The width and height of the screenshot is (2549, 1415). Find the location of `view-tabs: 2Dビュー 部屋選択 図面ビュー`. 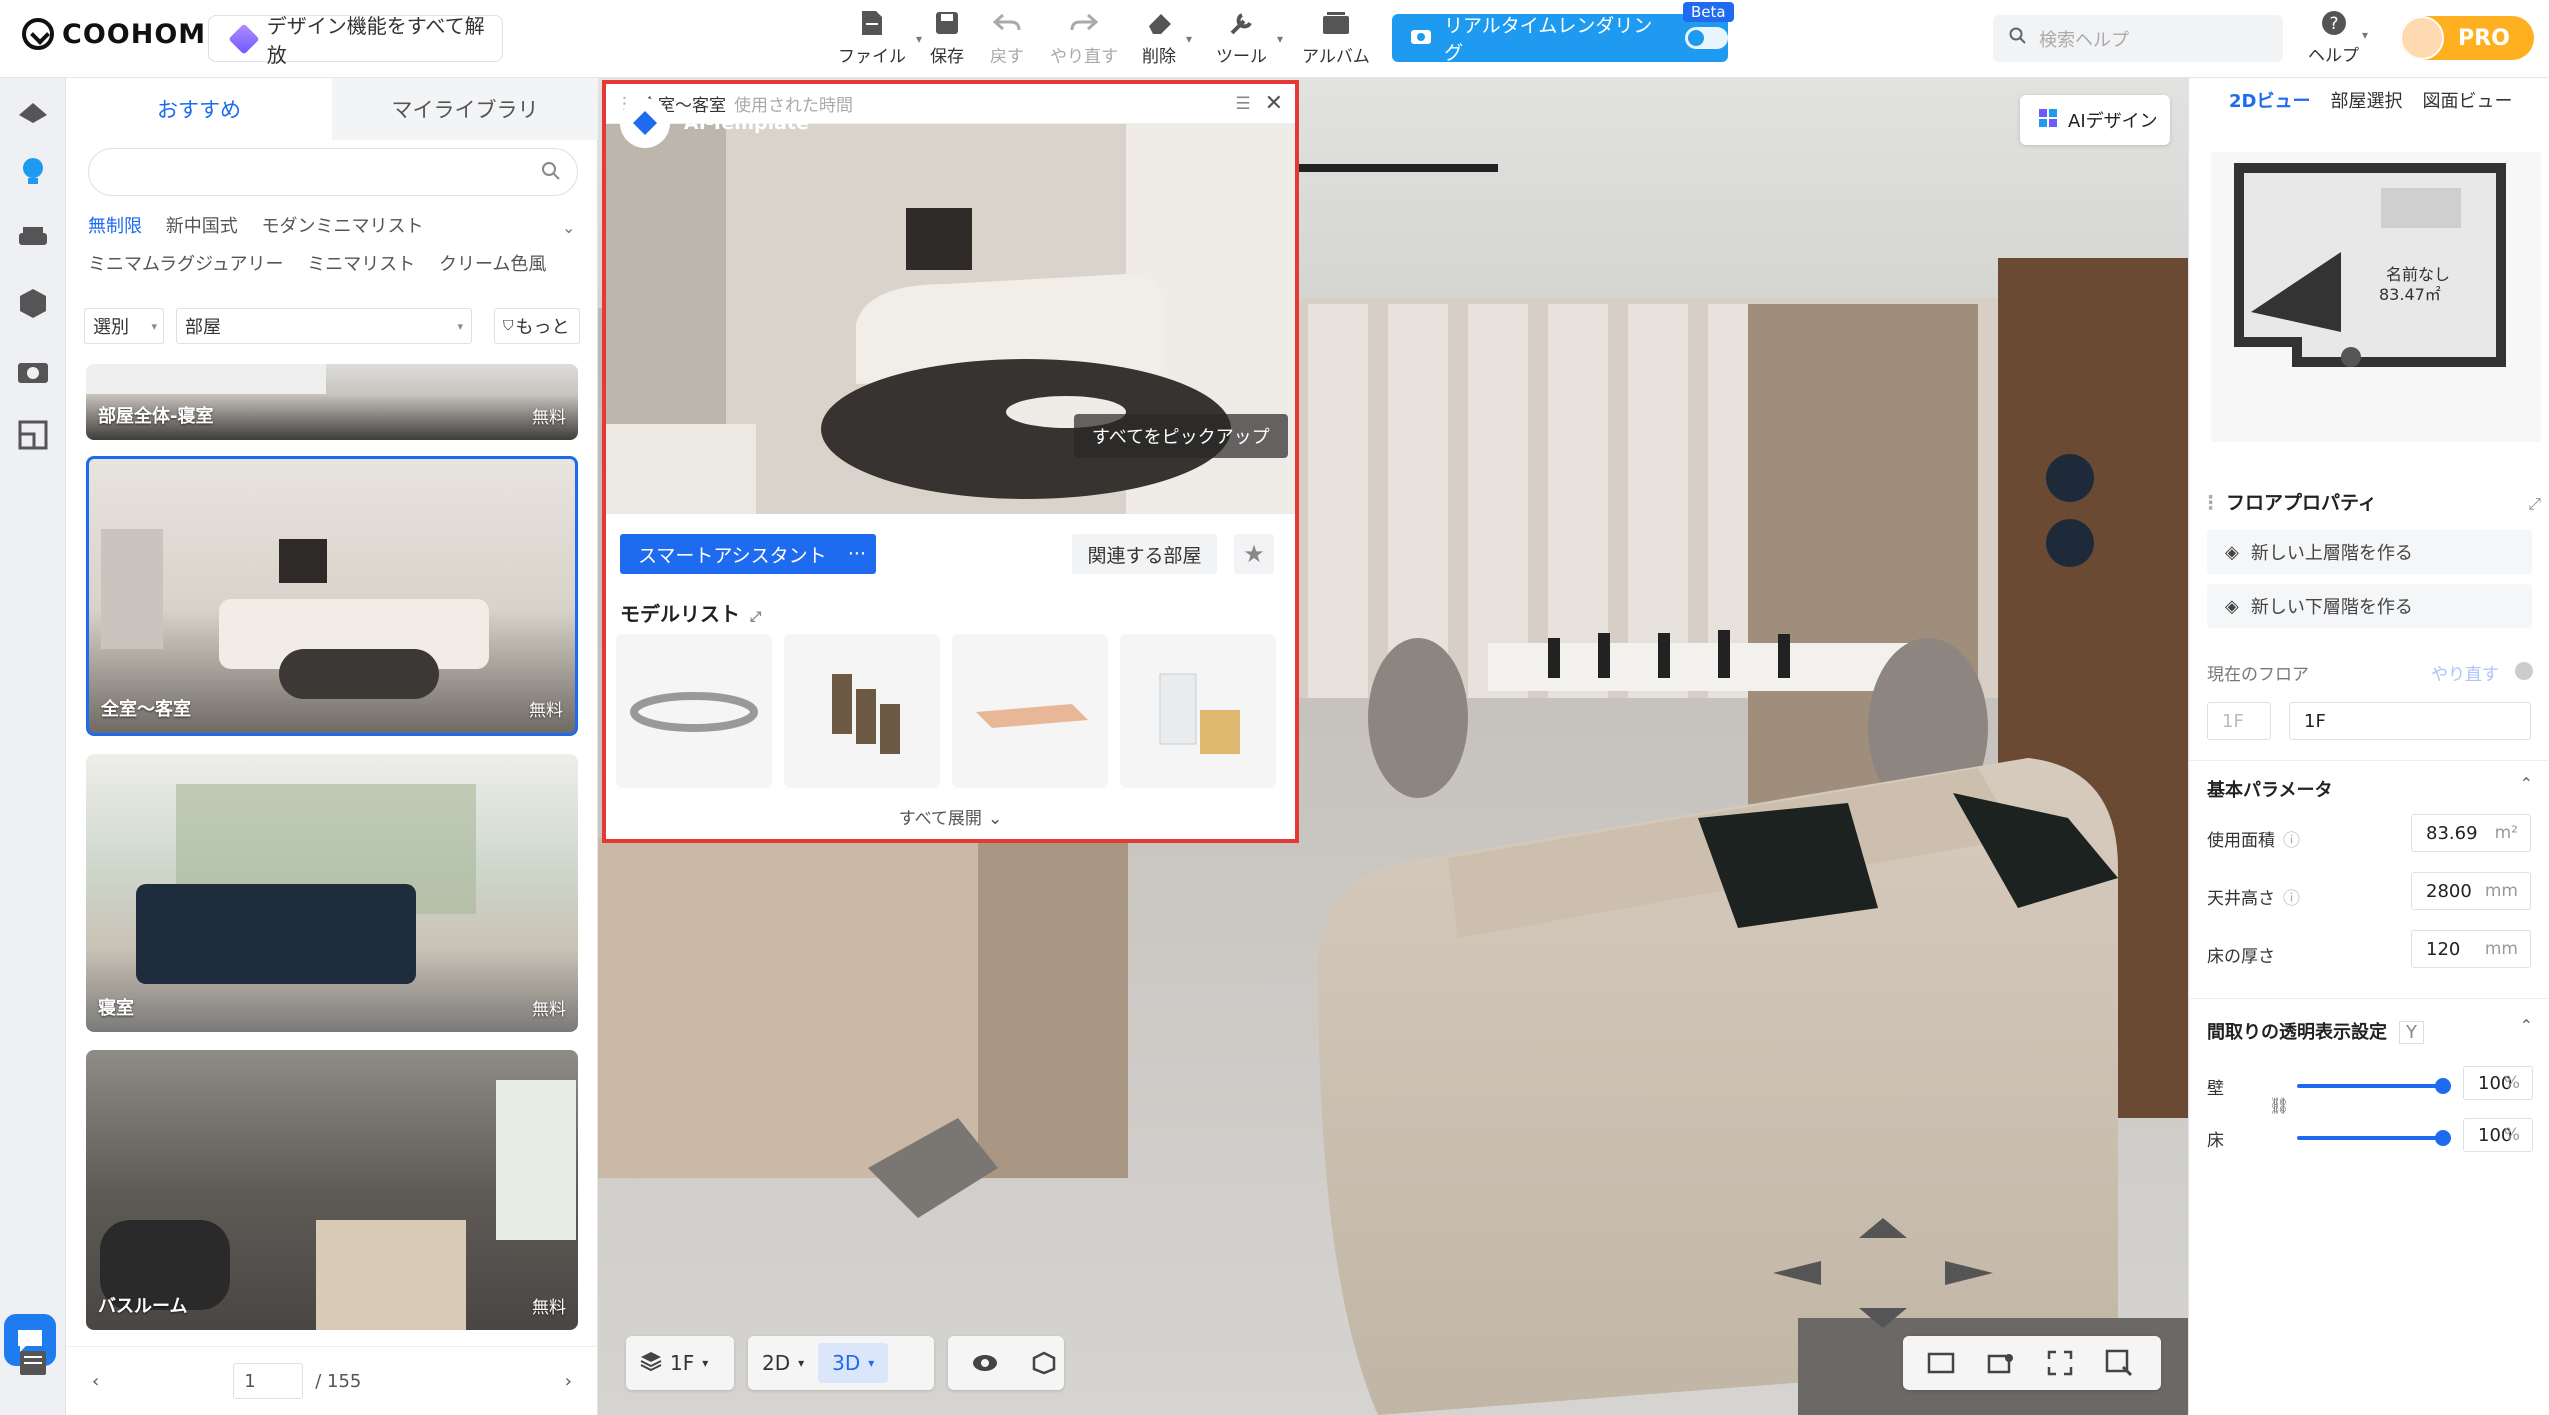

view-tabs: 2Dビュー 部屋選択 図面ビュー is located at coordinates (2369, 100).